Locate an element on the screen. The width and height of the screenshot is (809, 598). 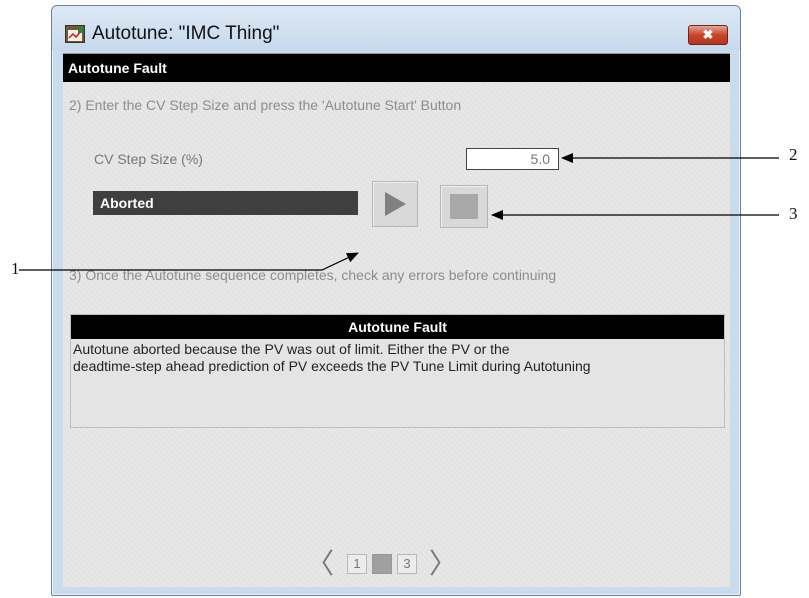
callout-1-label: 1 is located at coordinates (15, 268).